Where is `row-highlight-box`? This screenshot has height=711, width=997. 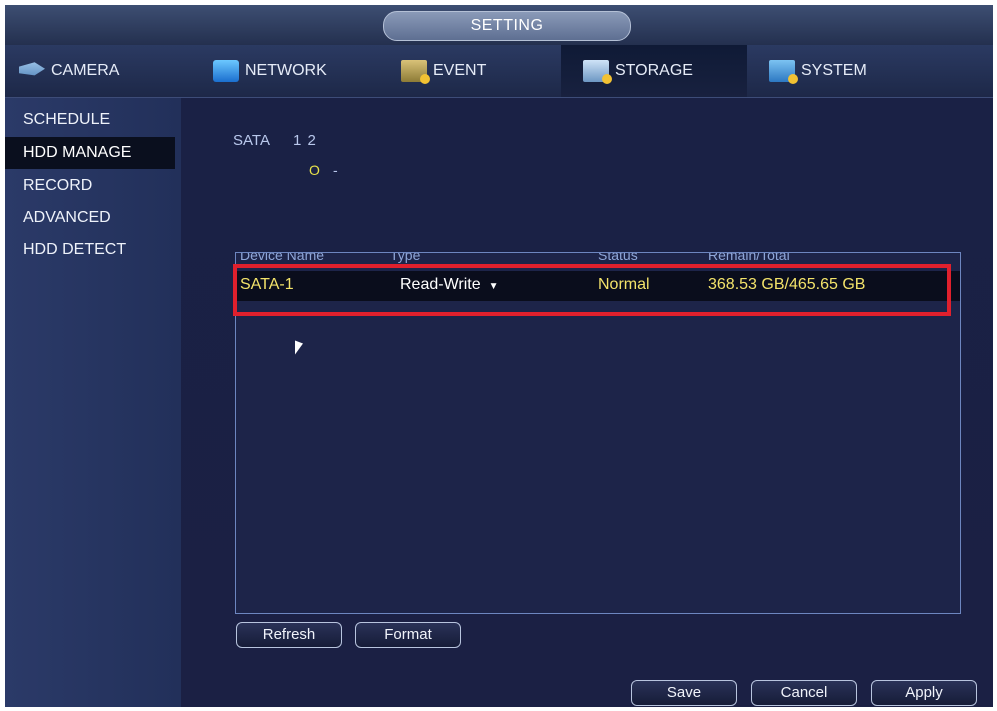
row-highlight-box is located at coordinates (592, 290).